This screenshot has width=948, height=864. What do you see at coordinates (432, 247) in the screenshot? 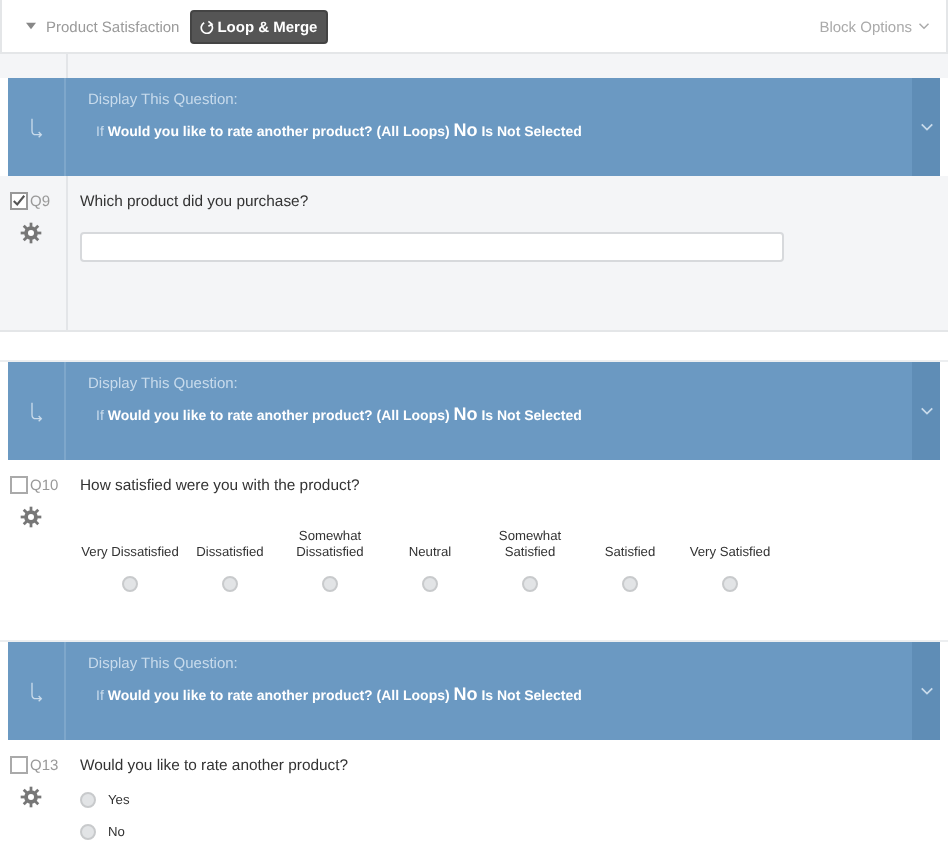
I see `answer-field` at bounding box center [432, 247].